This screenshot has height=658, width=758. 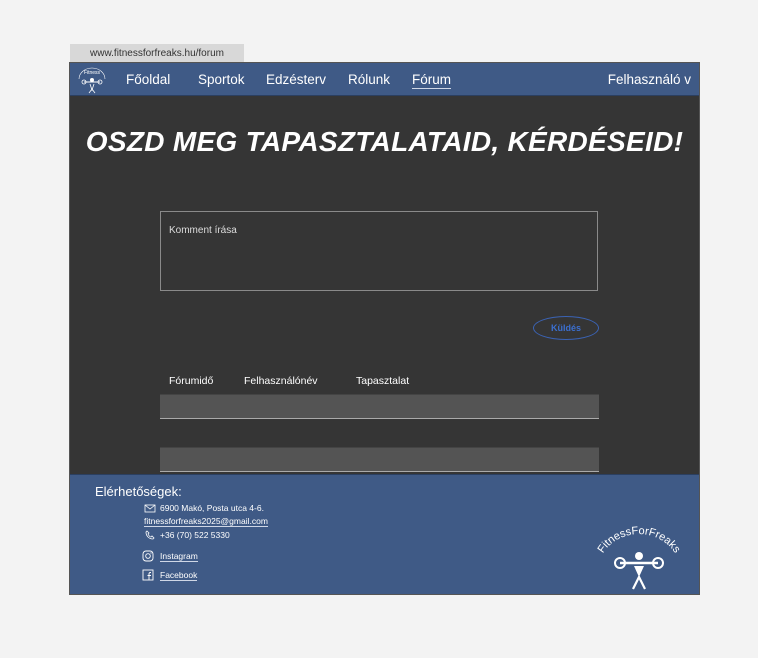 I want to click on column-header-time: Fórumidő, so click(x=191, y=381).